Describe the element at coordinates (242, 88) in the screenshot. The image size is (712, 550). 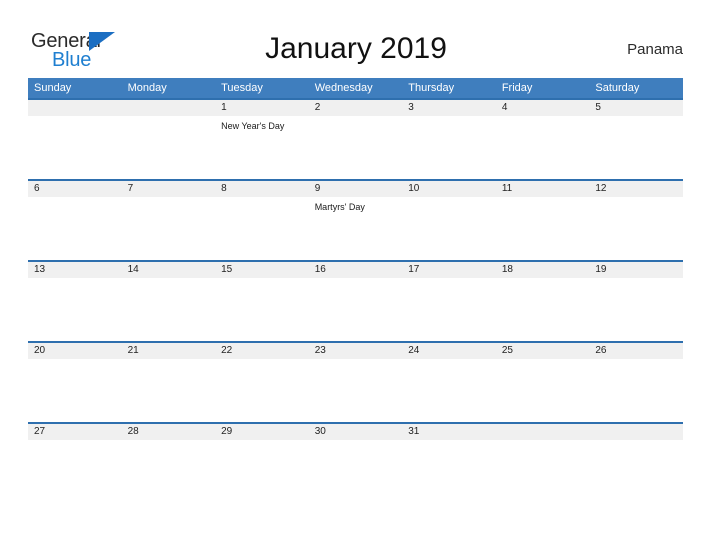
I see `weekday-tuesday: Tuesday` at that location.